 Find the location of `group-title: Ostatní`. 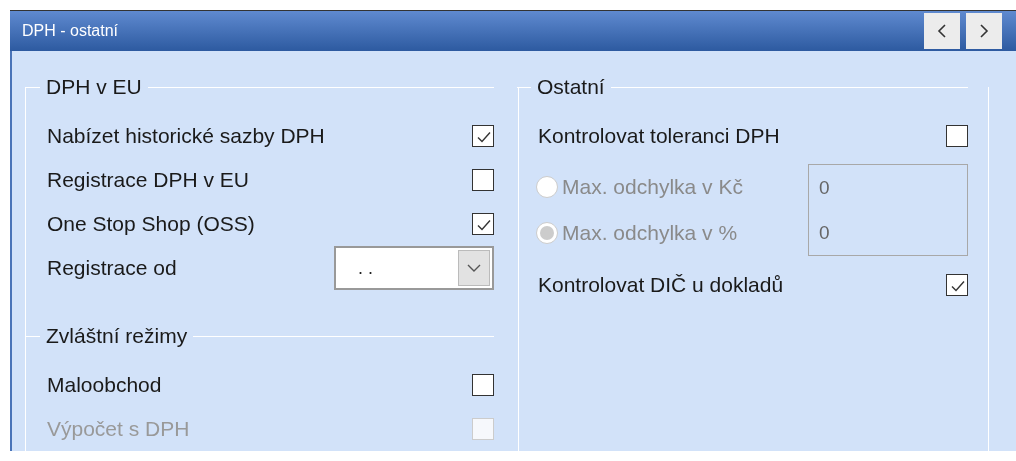

group-title: Ostatní is located at coordinates (571, 87).